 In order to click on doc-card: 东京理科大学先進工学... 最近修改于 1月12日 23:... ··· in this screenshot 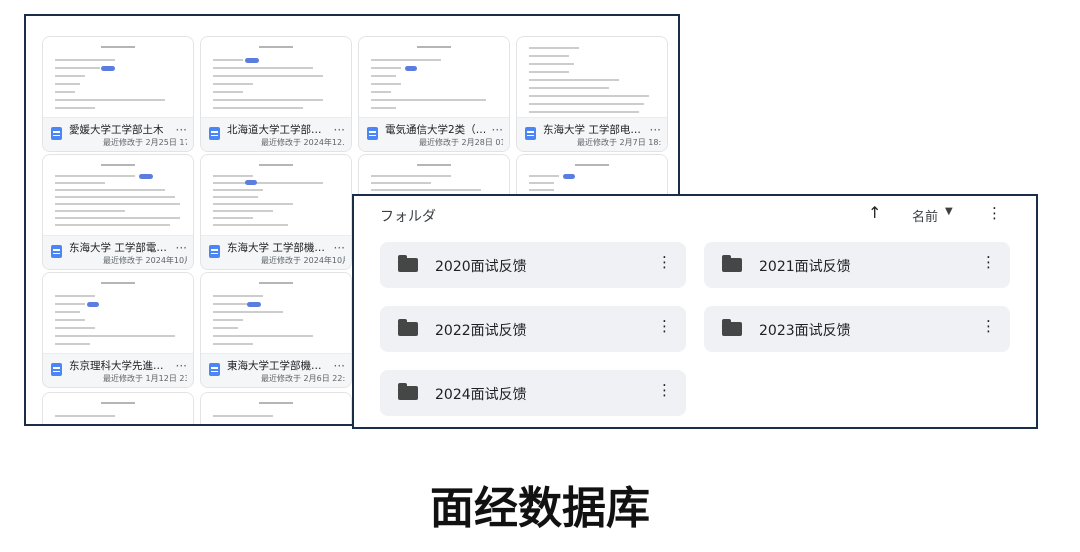, I will do `click(118, 330)`.